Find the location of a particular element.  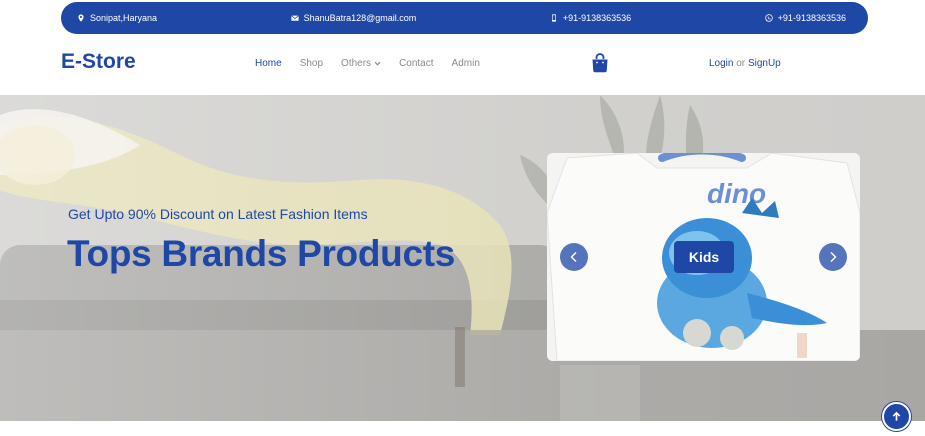

email-info: ShanuBatra128@gmail.com is located at coordinates (353, 18).